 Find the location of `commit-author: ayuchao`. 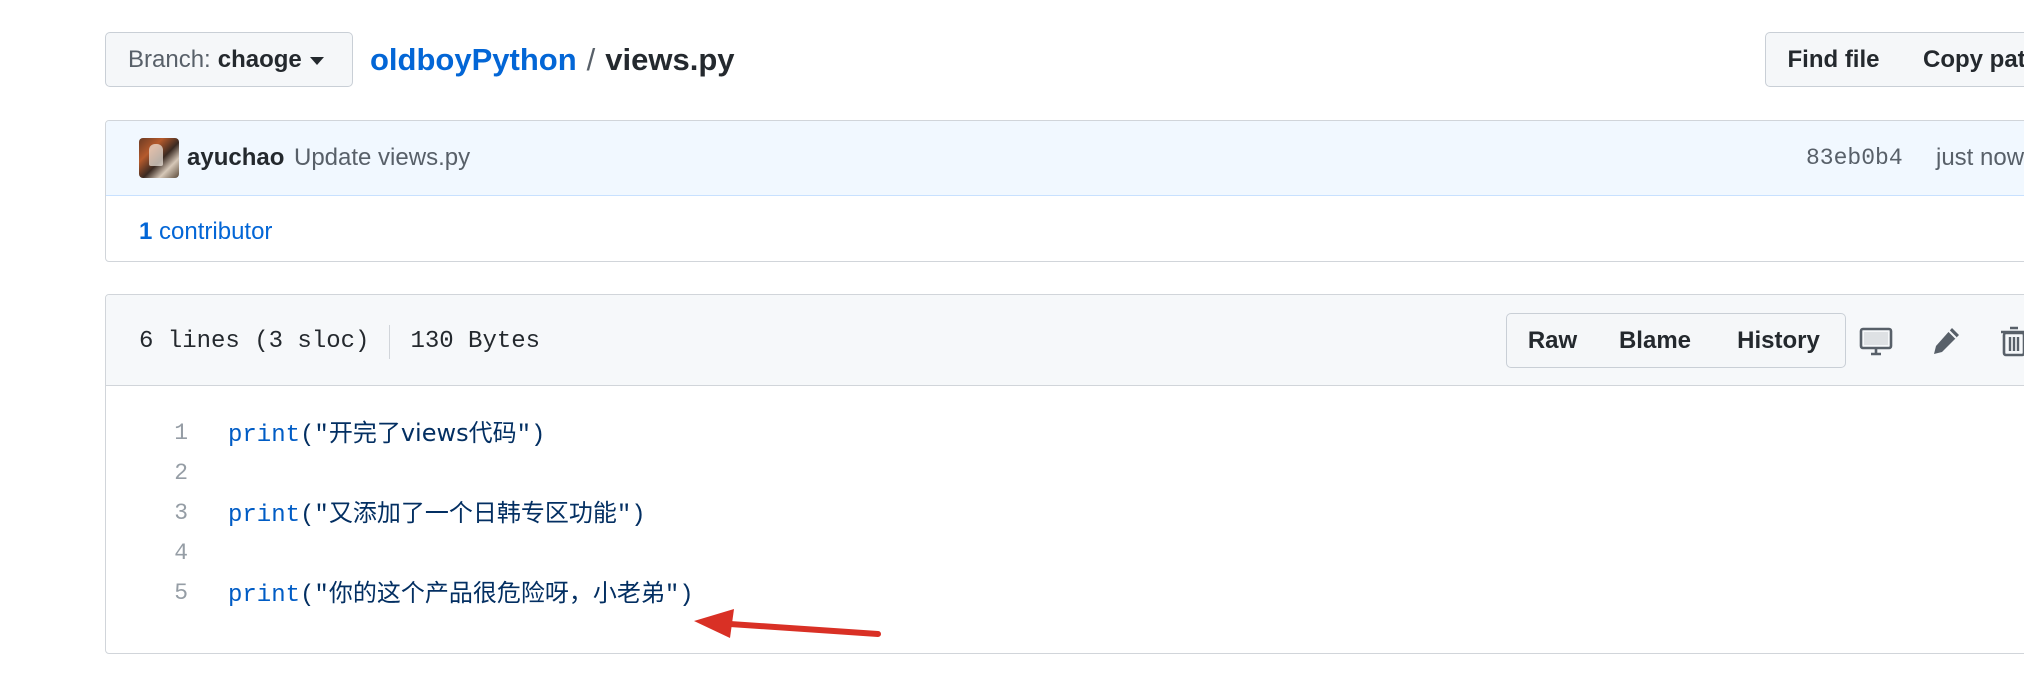

commit-author: ayuchao is located at coordinates (235, 158).